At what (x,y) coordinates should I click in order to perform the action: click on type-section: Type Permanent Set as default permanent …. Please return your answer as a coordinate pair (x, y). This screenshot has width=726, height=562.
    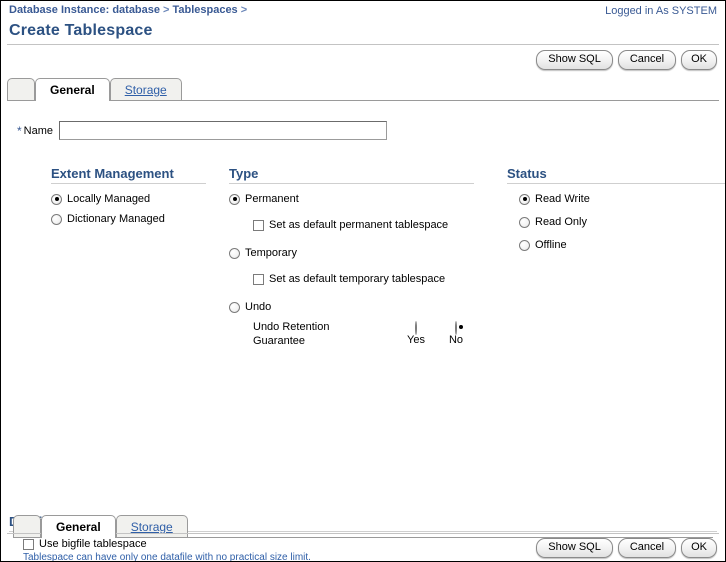
    Looking at the image, I should click on (354, 267).